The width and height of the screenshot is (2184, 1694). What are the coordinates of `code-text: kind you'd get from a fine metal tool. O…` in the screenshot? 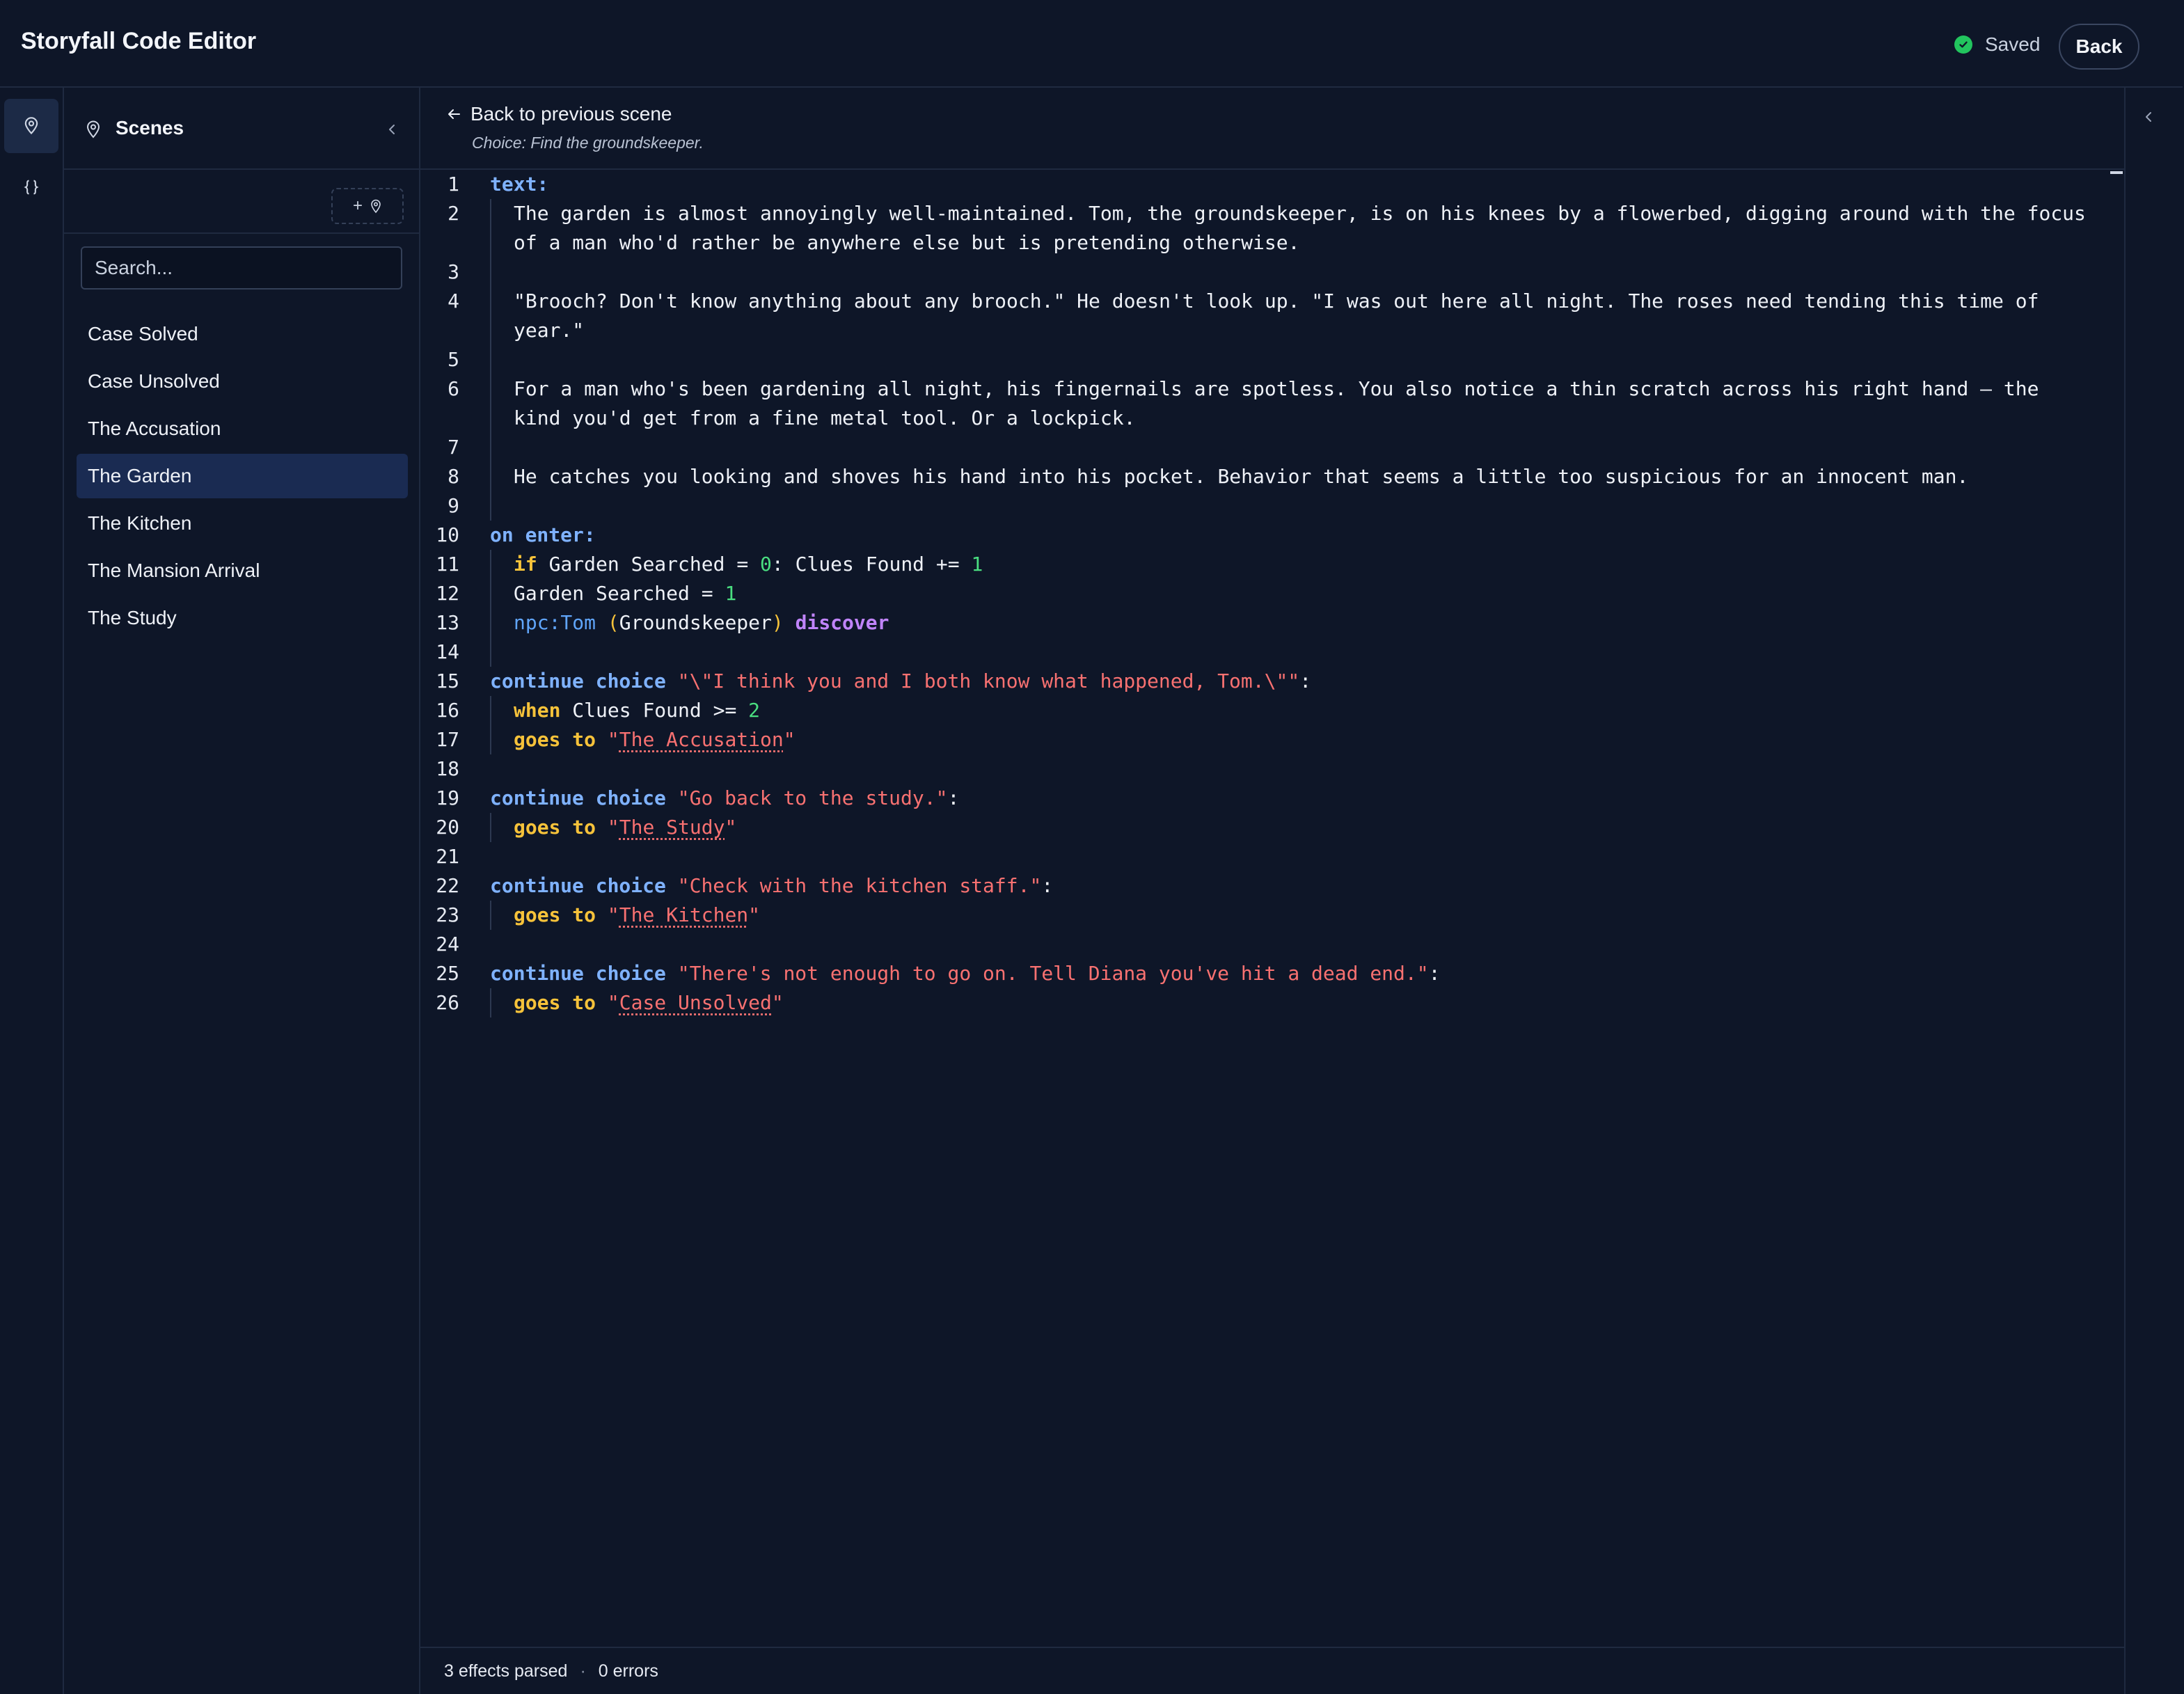 It's located at (825, 417).